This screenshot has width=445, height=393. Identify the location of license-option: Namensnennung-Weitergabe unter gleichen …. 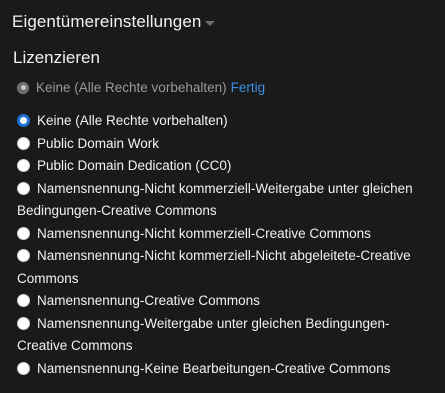
(227, 335).